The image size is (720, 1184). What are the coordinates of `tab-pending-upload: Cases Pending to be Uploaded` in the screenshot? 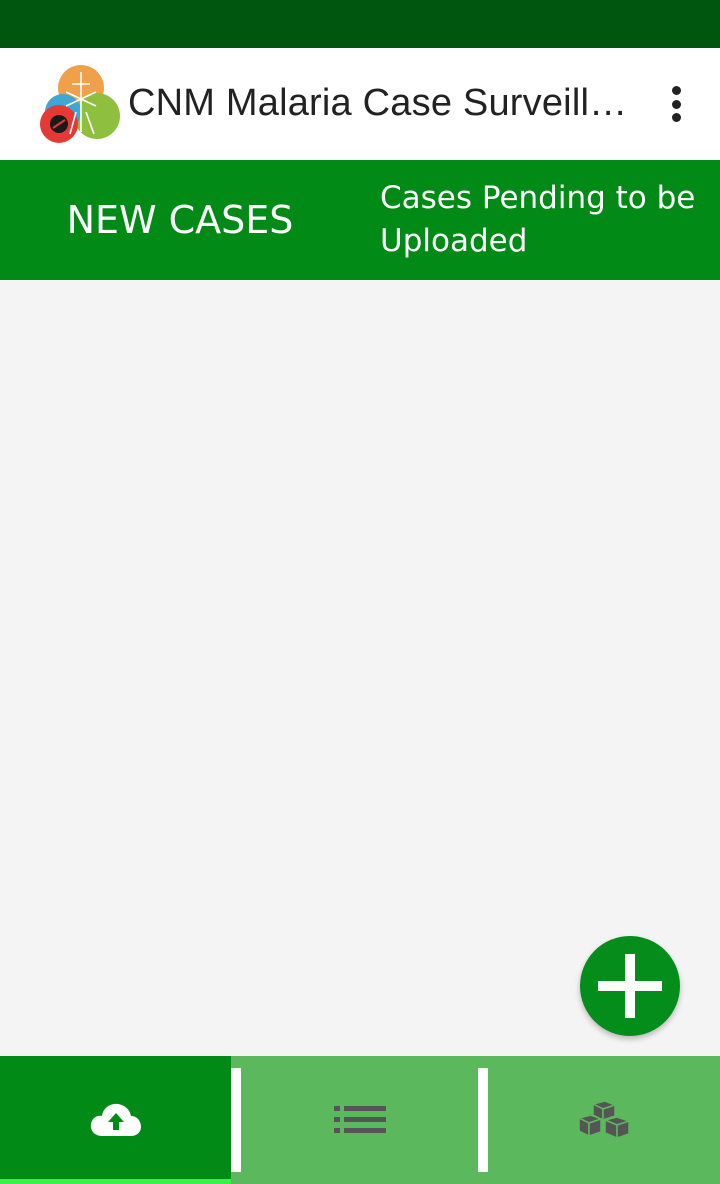 It's located at (545, 220).